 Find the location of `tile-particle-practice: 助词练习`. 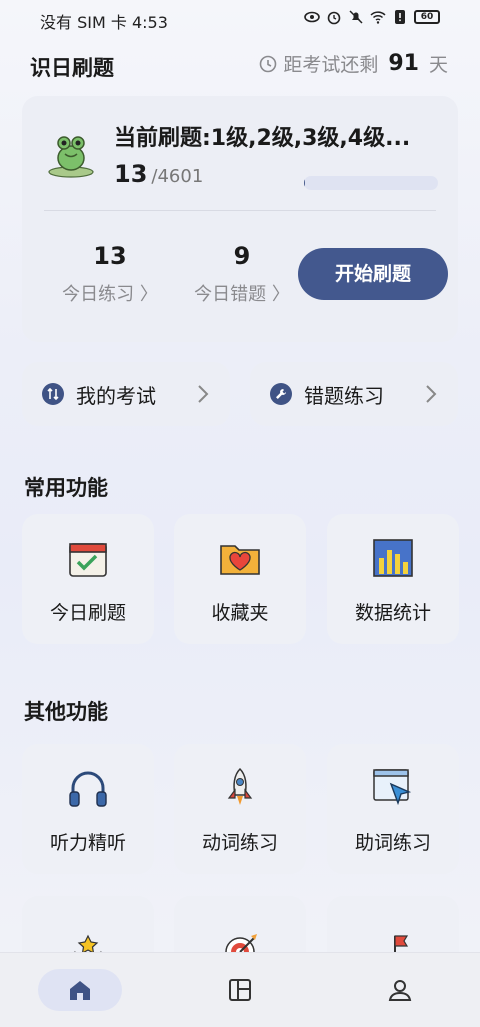

tile-particle-practice: 助词练习 is located at coordinates (393, 809).